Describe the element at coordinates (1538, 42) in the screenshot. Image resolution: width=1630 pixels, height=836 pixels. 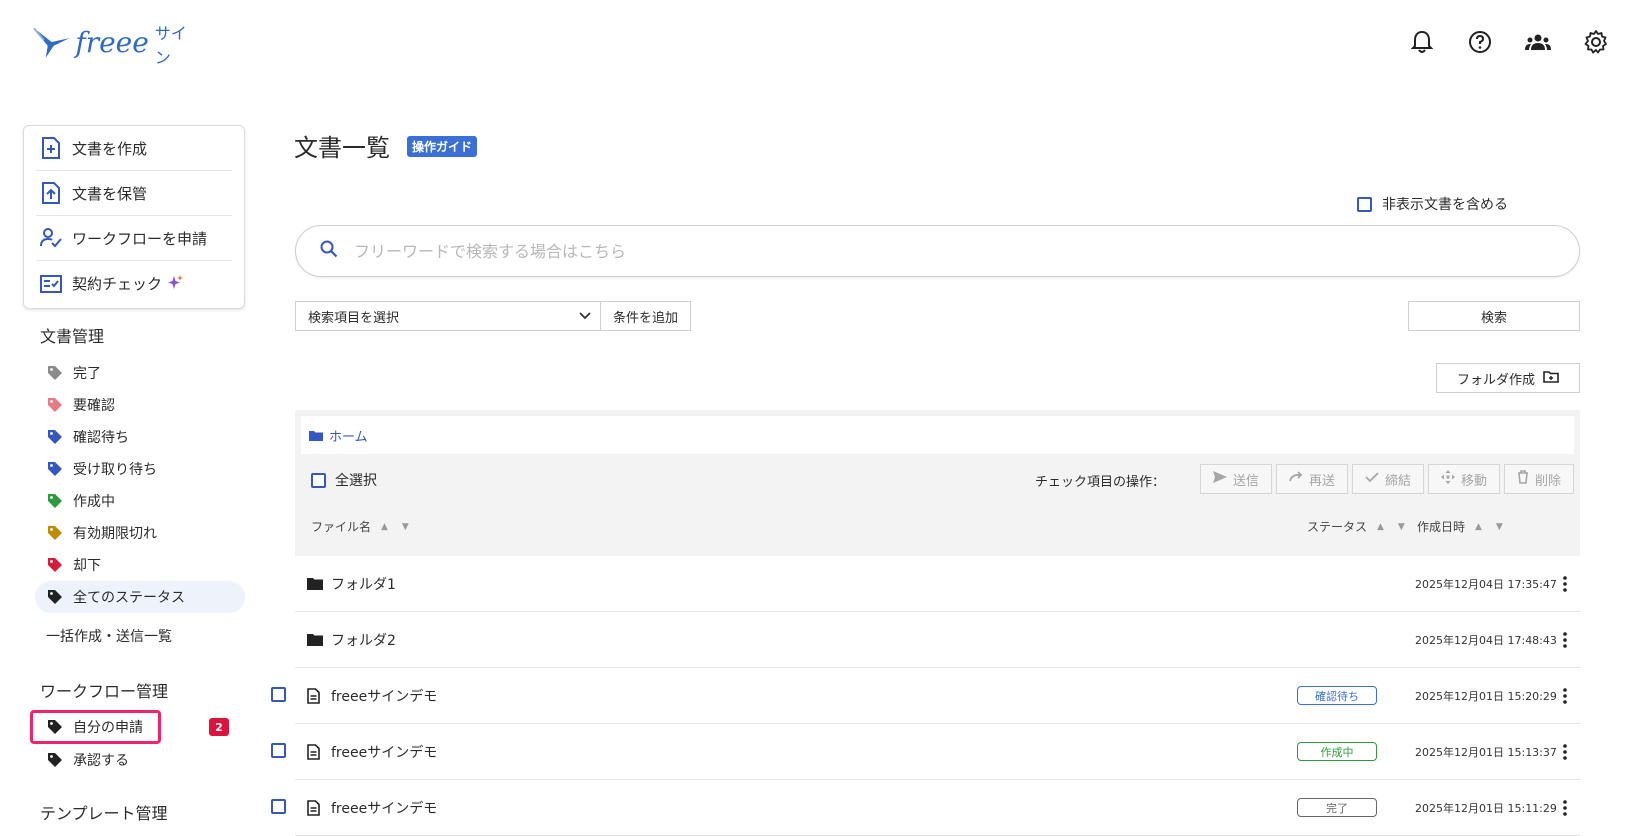
I see `users-icon` at that location.